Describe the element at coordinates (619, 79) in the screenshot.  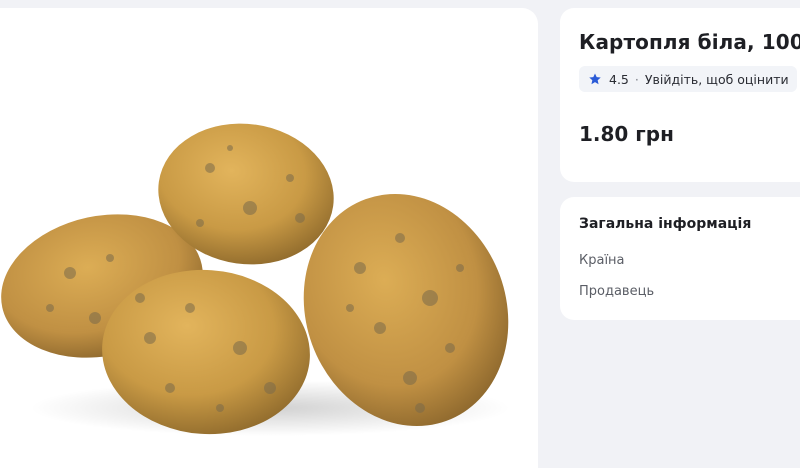
I see `rating-value: 4.5` at that location.